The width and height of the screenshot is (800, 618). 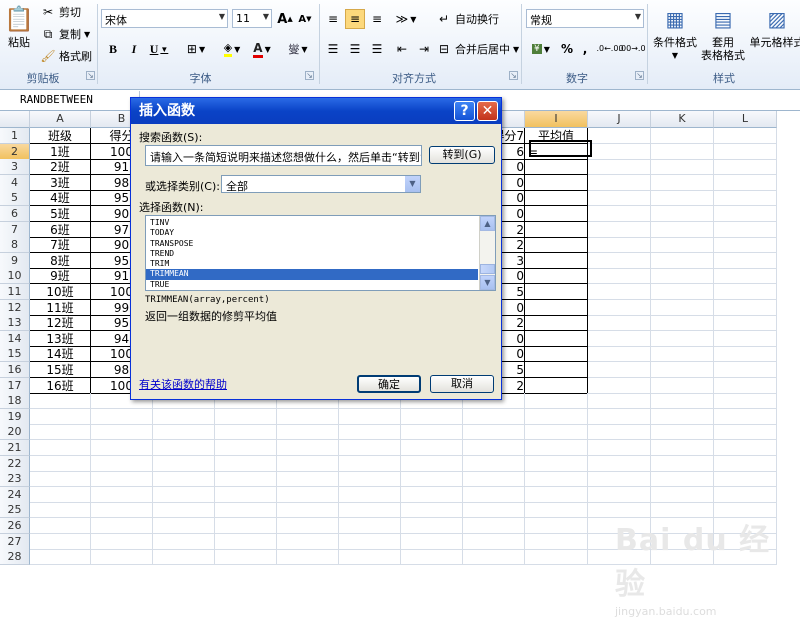 I want to click on font-size-select: 11▼, so click(x=252, y=18).